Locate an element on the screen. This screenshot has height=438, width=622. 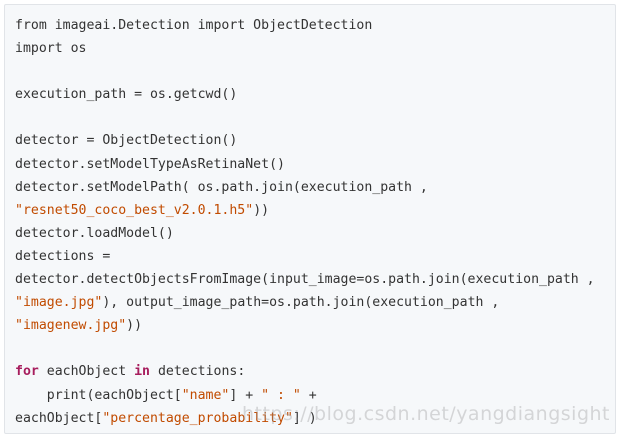
code-token: detector.setModelTypeAsRetinaNet() is located at coordinates (150, 164).